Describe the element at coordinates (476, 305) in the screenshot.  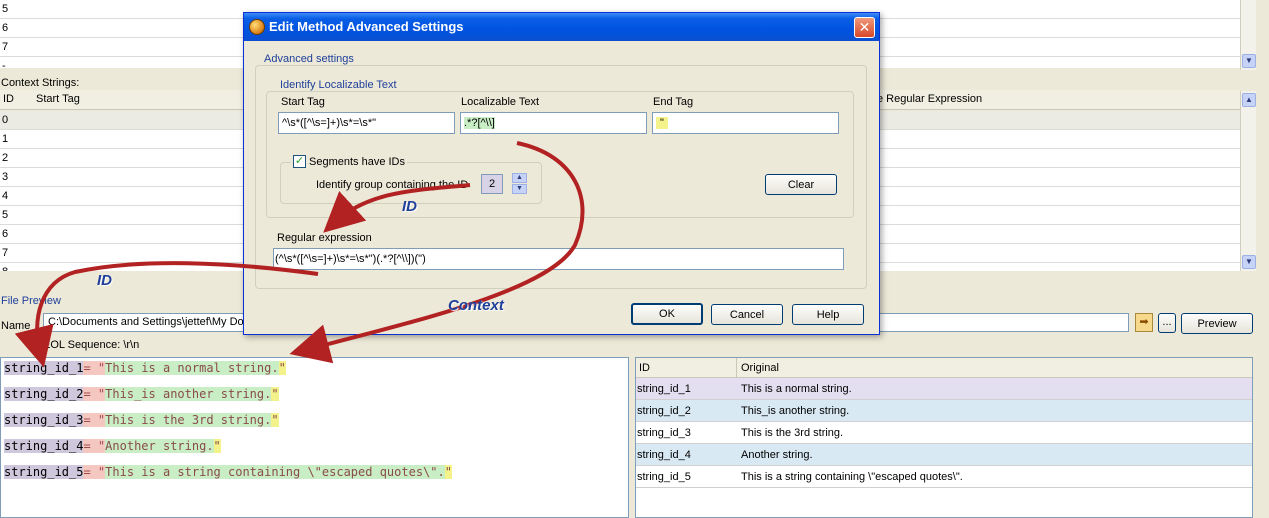
I see `annotation-context: Context` at that location.